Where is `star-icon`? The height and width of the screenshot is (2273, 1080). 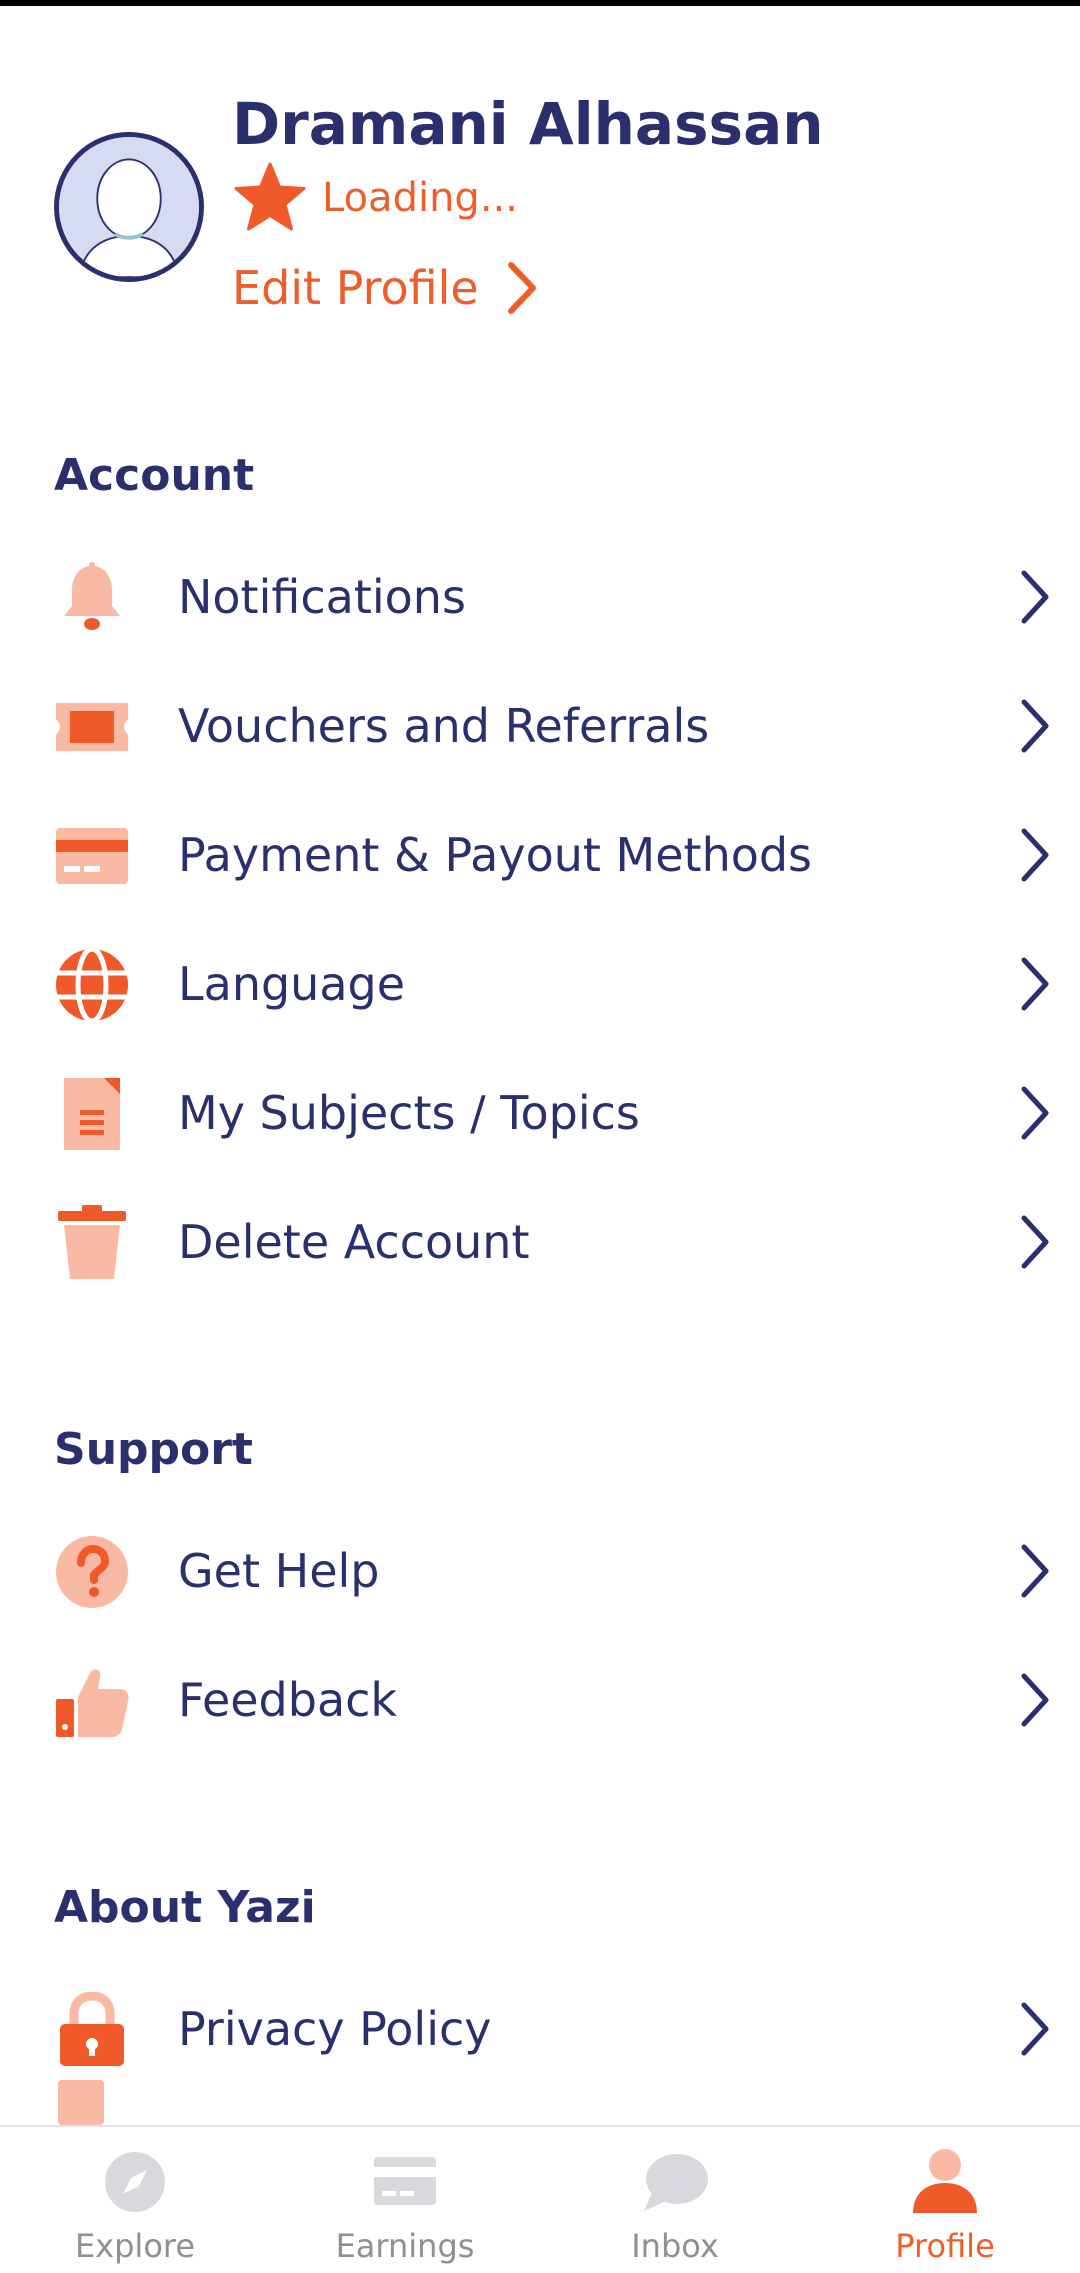
star-icon is located at coordinates (270, 196).